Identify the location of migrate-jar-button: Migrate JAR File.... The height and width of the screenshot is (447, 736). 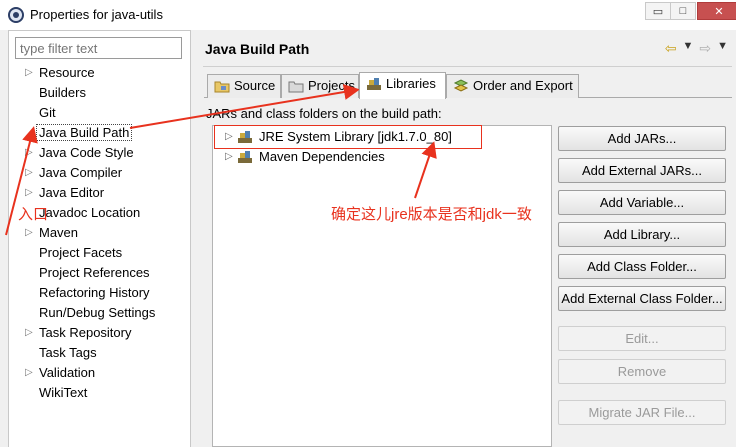
(642, 412).